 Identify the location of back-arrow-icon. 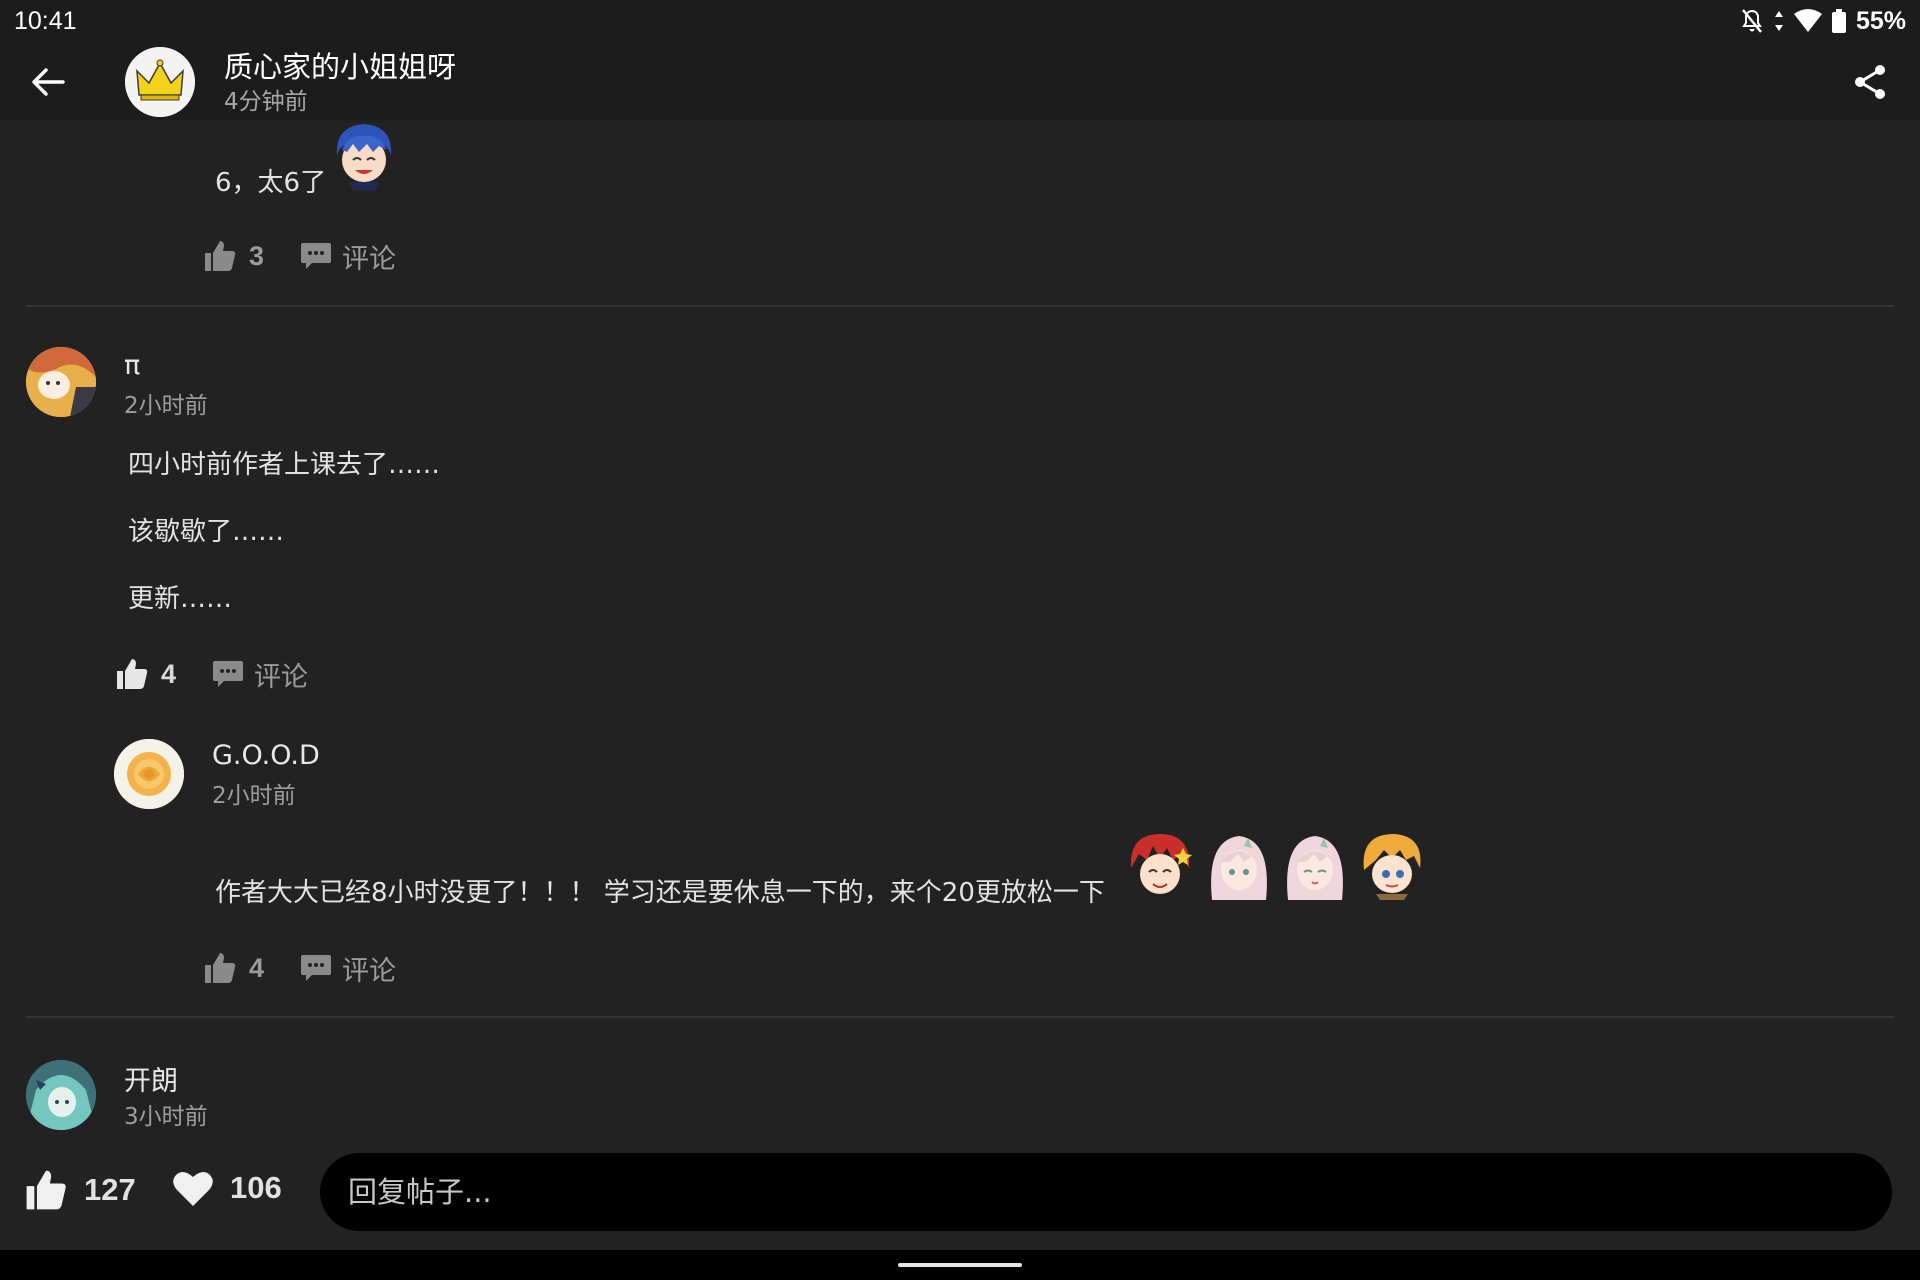
(48, 82).